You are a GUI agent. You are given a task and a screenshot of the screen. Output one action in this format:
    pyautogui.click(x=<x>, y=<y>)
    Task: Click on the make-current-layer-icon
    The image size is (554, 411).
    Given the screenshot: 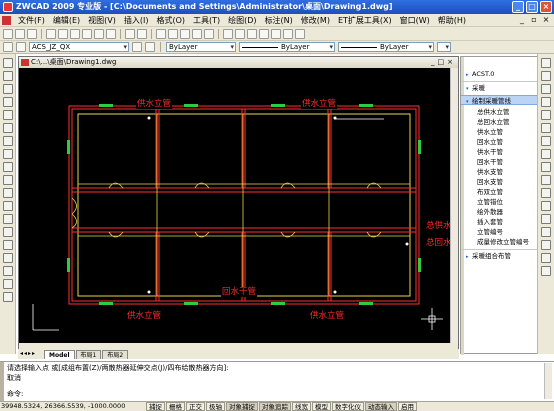 What is the action you would take?
    pyautogui.click(x=137, y=47)
    